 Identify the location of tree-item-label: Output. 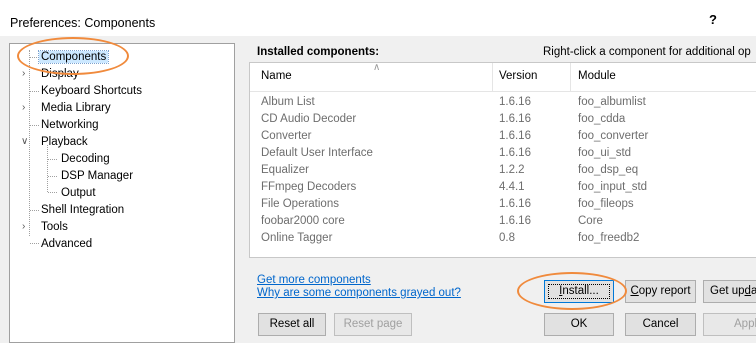
(78, 193).